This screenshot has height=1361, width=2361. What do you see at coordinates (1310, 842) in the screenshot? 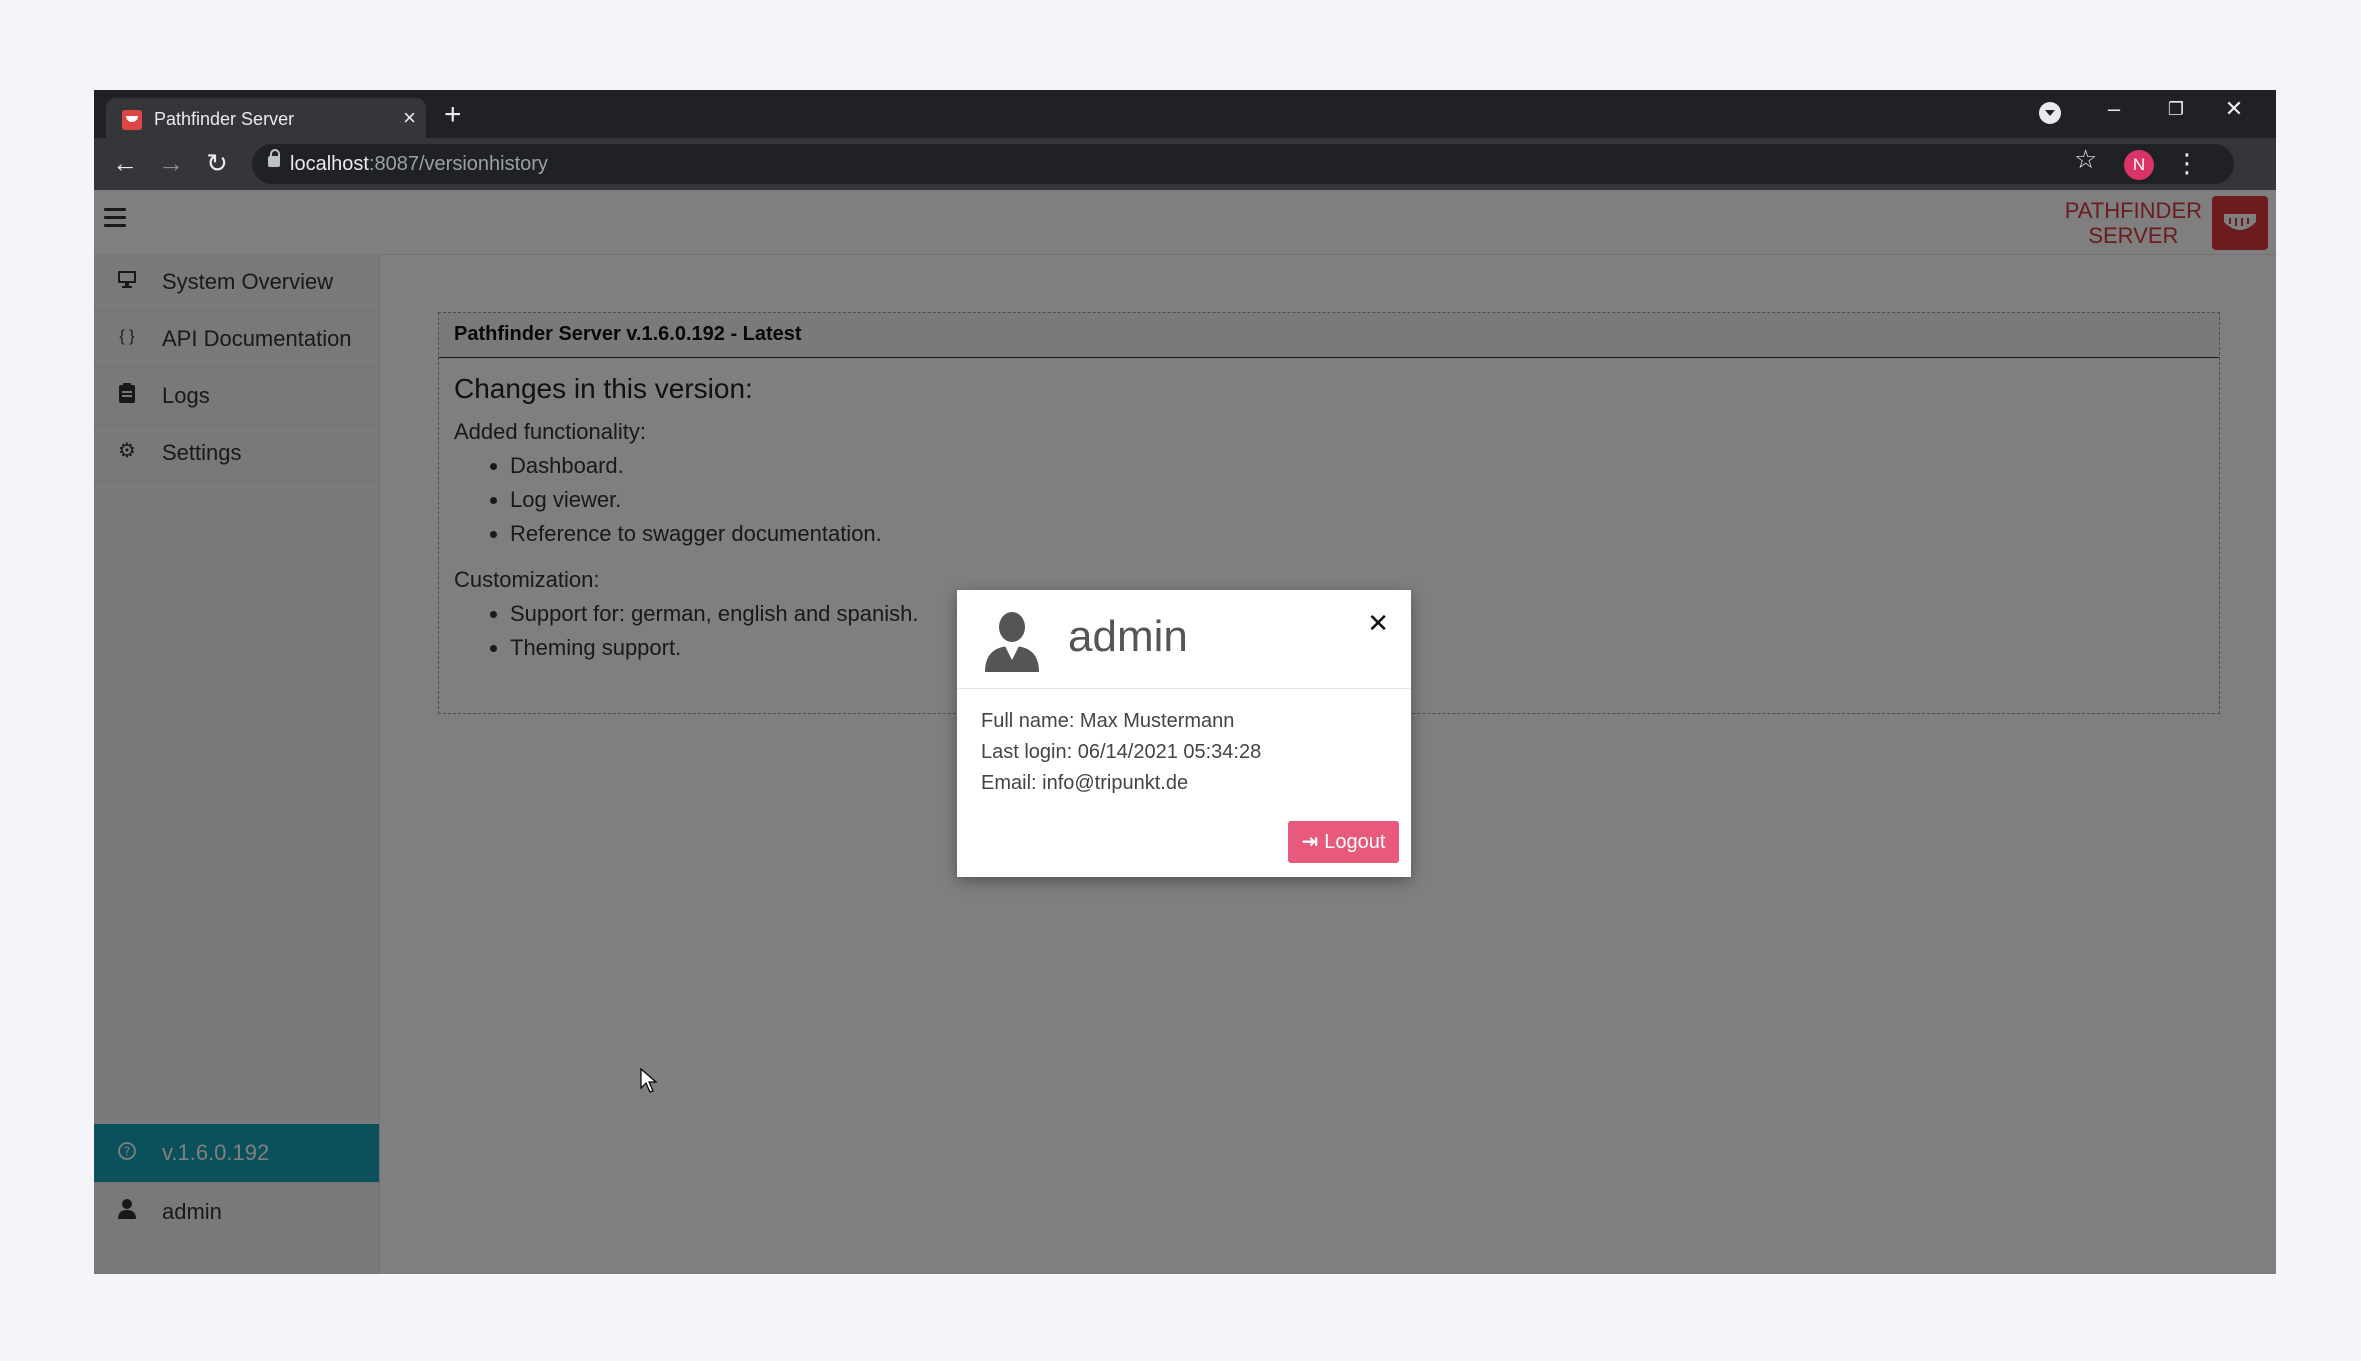
I see `logout-icon: ⇥` at bounding box center [1310, 842].